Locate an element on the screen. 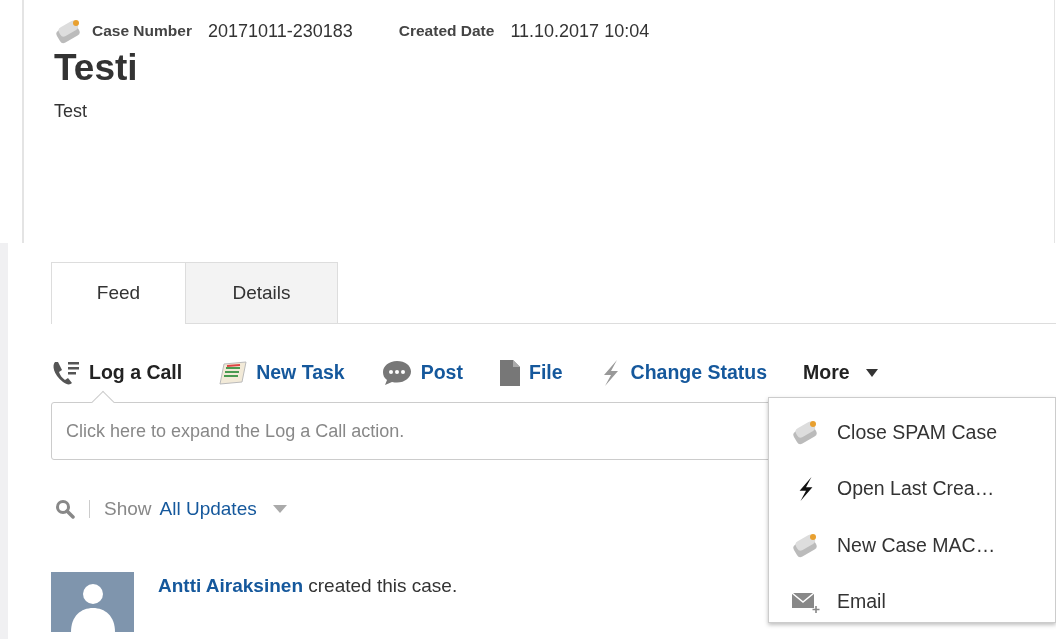  feed-text: Antti Airaksinen created this case. is located at coordinates (308, 585).